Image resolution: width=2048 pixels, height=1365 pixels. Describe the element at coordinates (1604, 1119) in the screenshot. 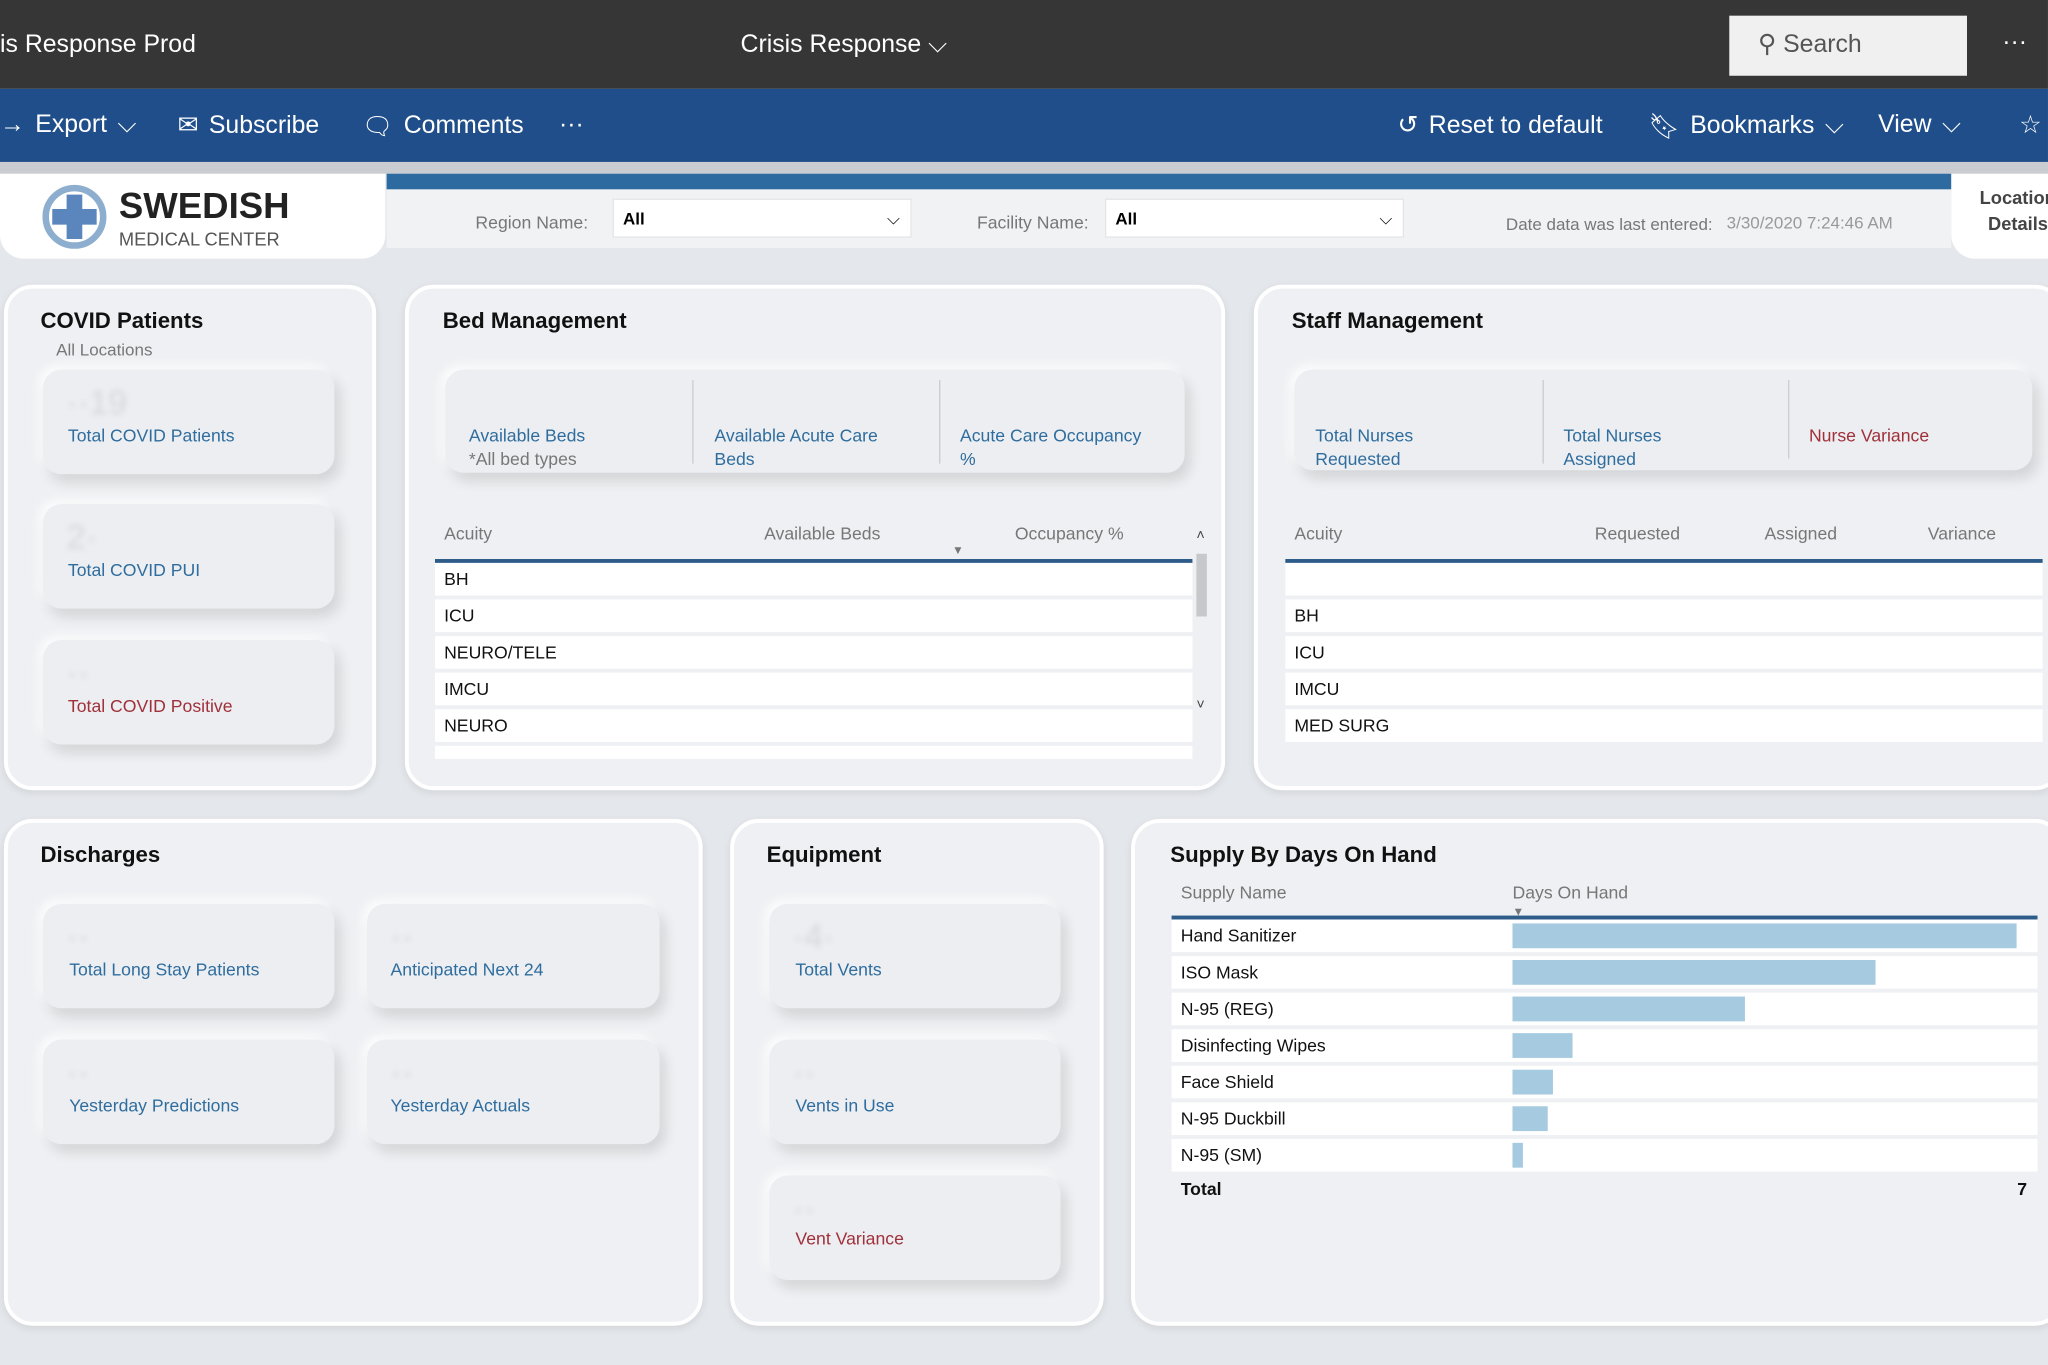

I see `table-row: N-95 Duckbill` at that location.